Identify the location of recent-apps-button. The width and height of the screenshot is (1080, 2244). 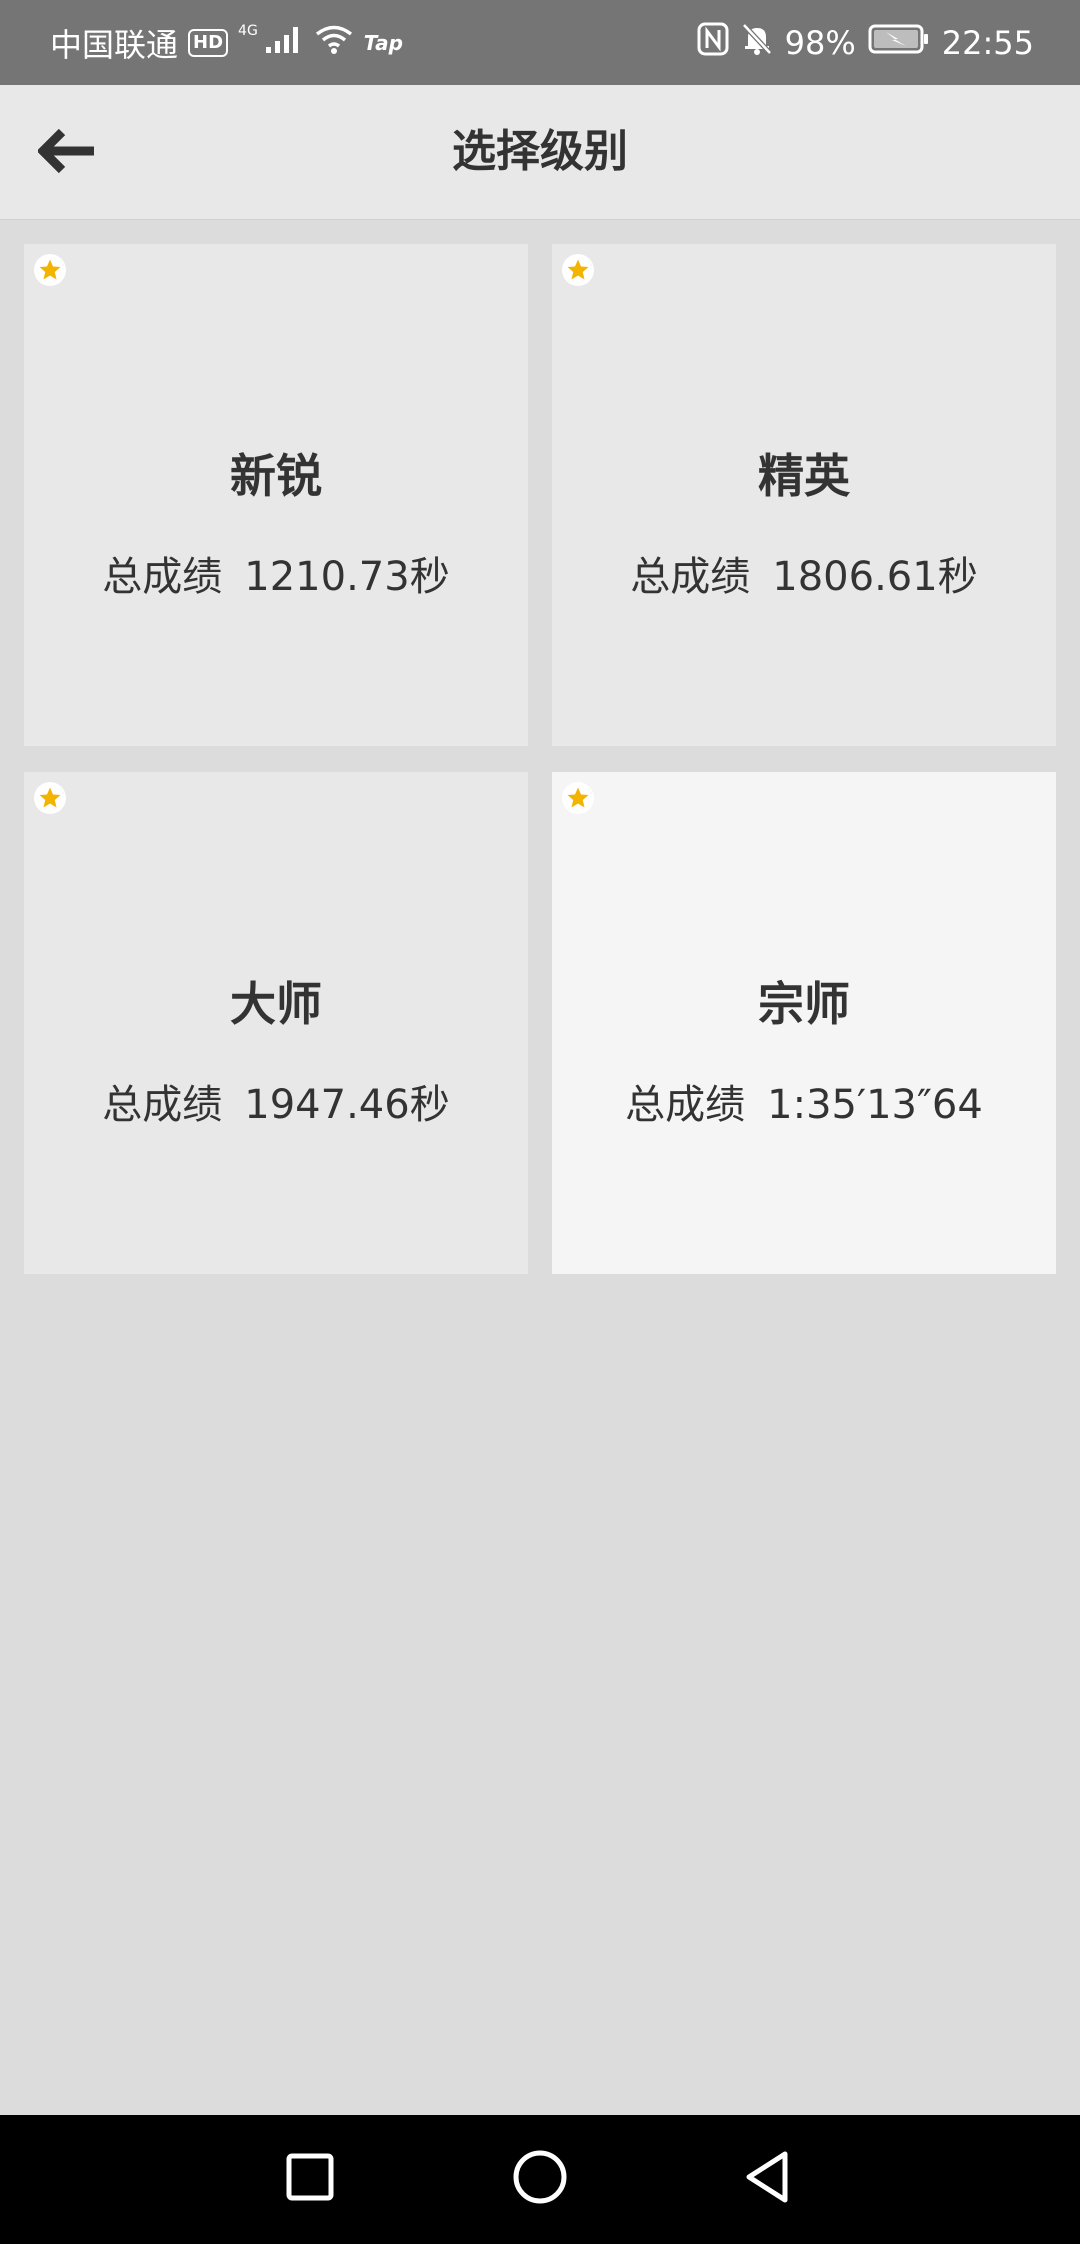
(310, 2179).